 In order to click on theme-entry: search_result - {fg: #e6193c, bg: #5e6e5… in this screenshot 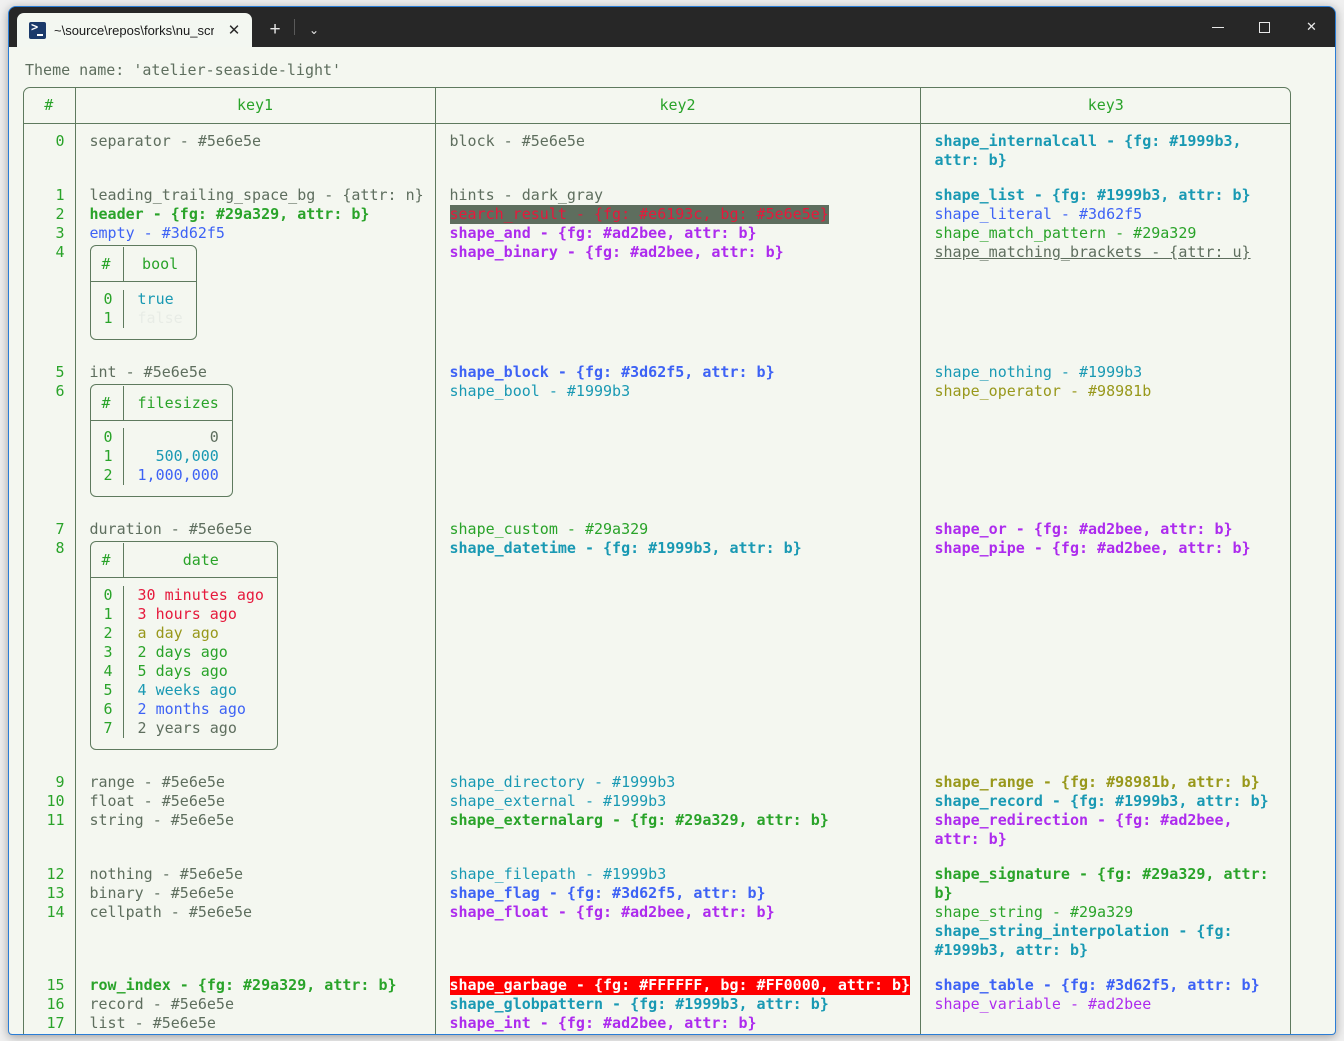, I will do `click(639, 214)`.